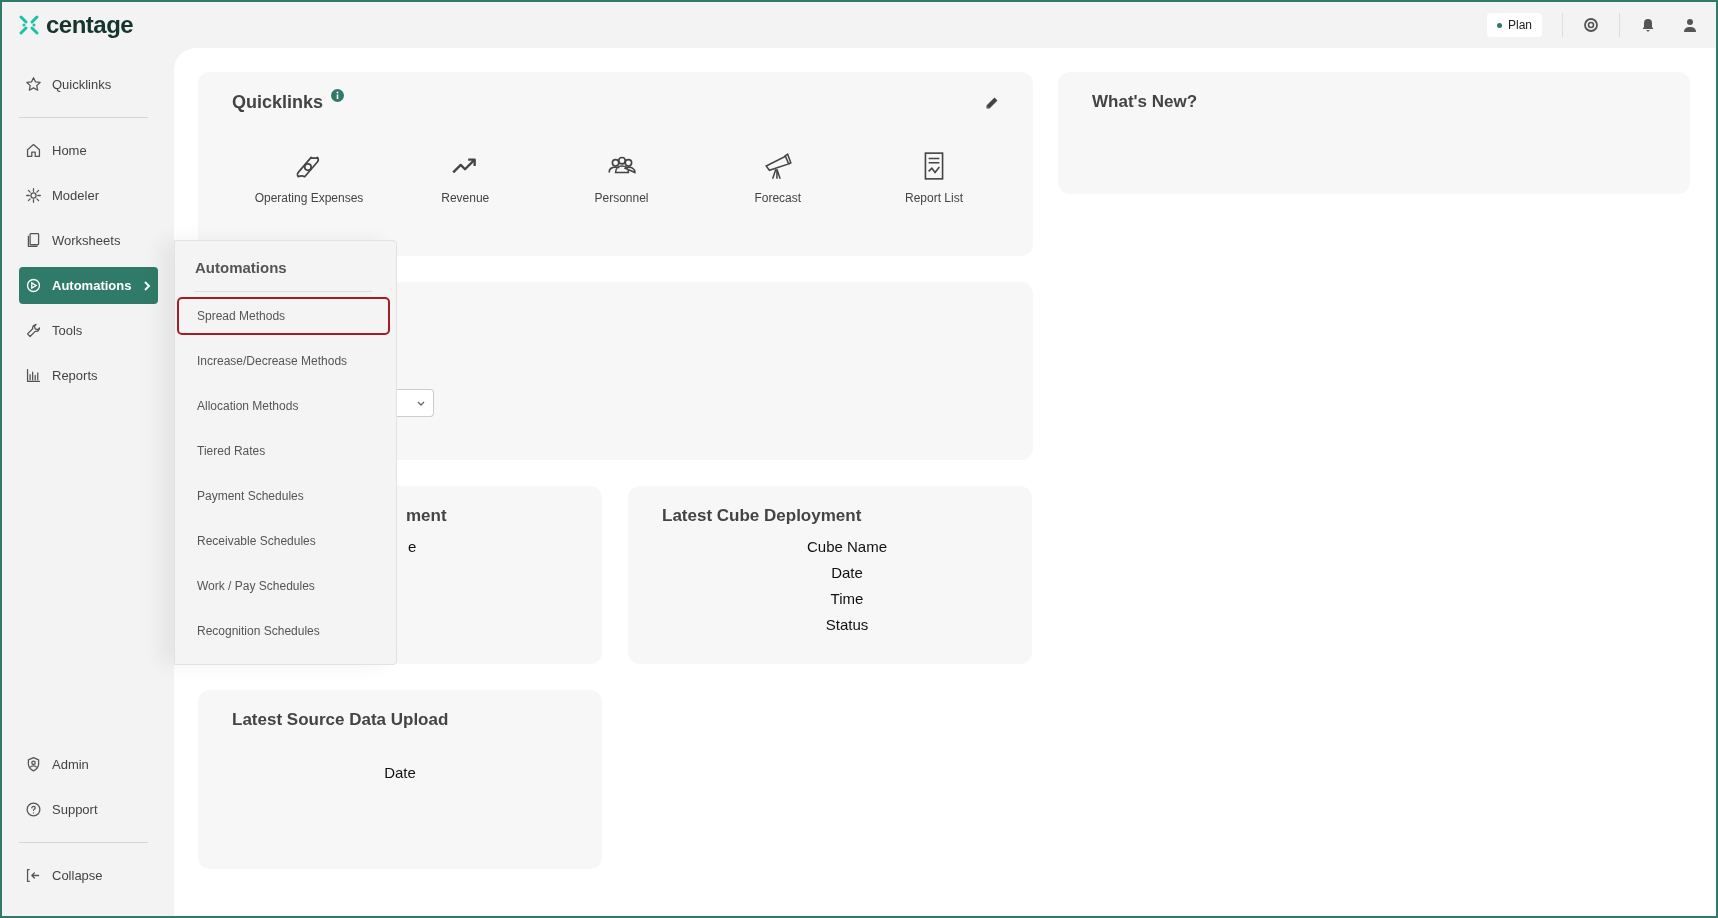 Image resolution: width=1718 pixels, height=918 pixels. What do you see at coordinates (621, 178) in the screenshot?
I see `quicklink: Personnel` at bounding box center [621, 178].